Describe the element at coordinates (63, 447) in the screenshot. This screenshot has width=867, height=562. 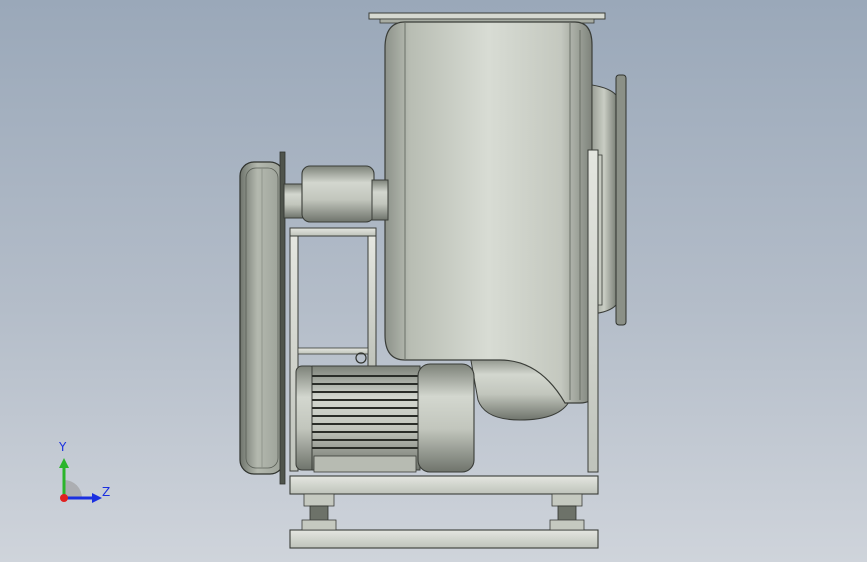
I see `y-axis-label: Y` at that location.